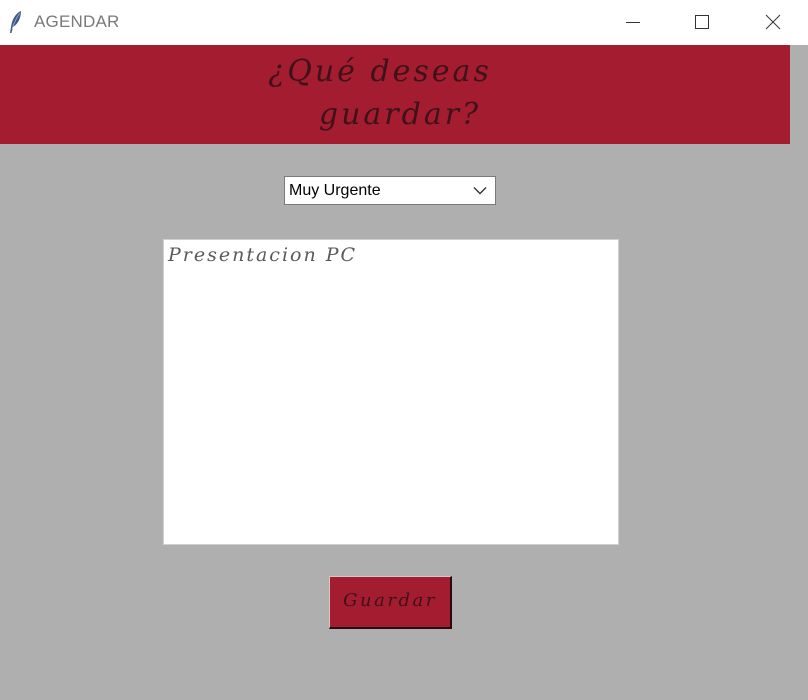 The height and width of the screenshot is (700, 808). What do you see at coordinates (480, 191) in the screenshot?
I see `chevron-down-icon` at bounding box center [480, 191].